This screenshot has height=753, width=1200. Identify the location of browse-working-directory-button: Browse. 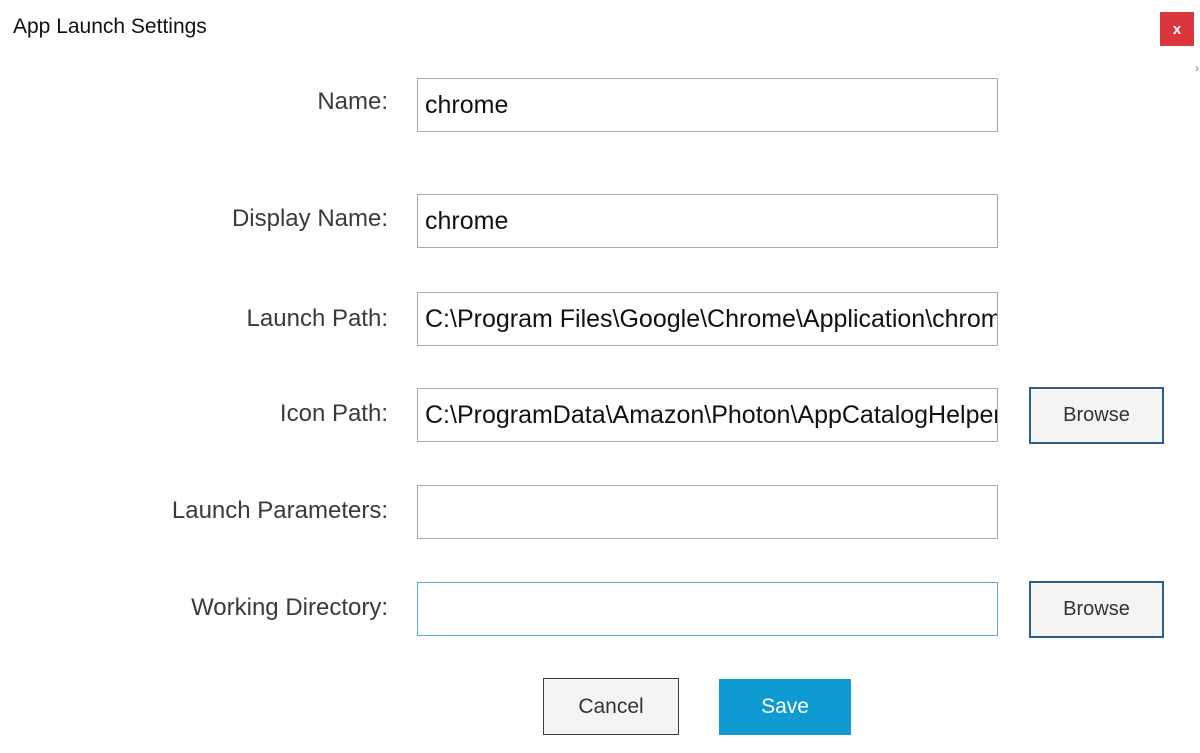
(1096, 609).